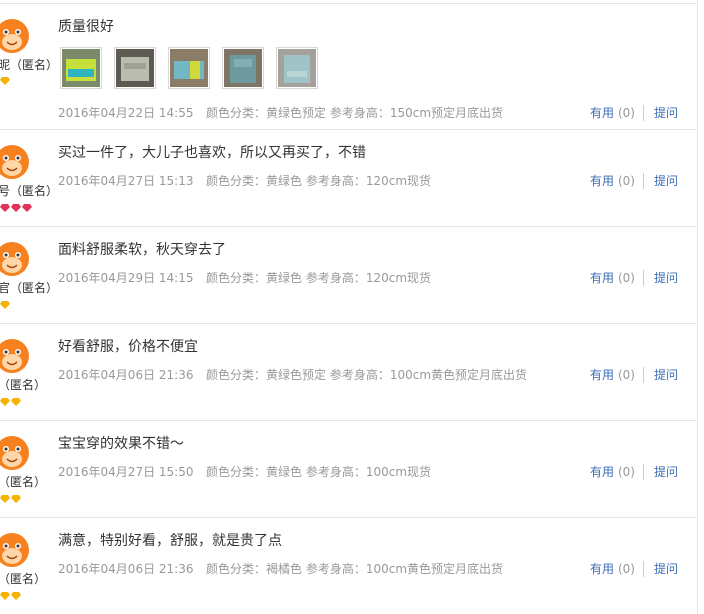  I want to click on review-text: 质量很好, so click(86, 27).